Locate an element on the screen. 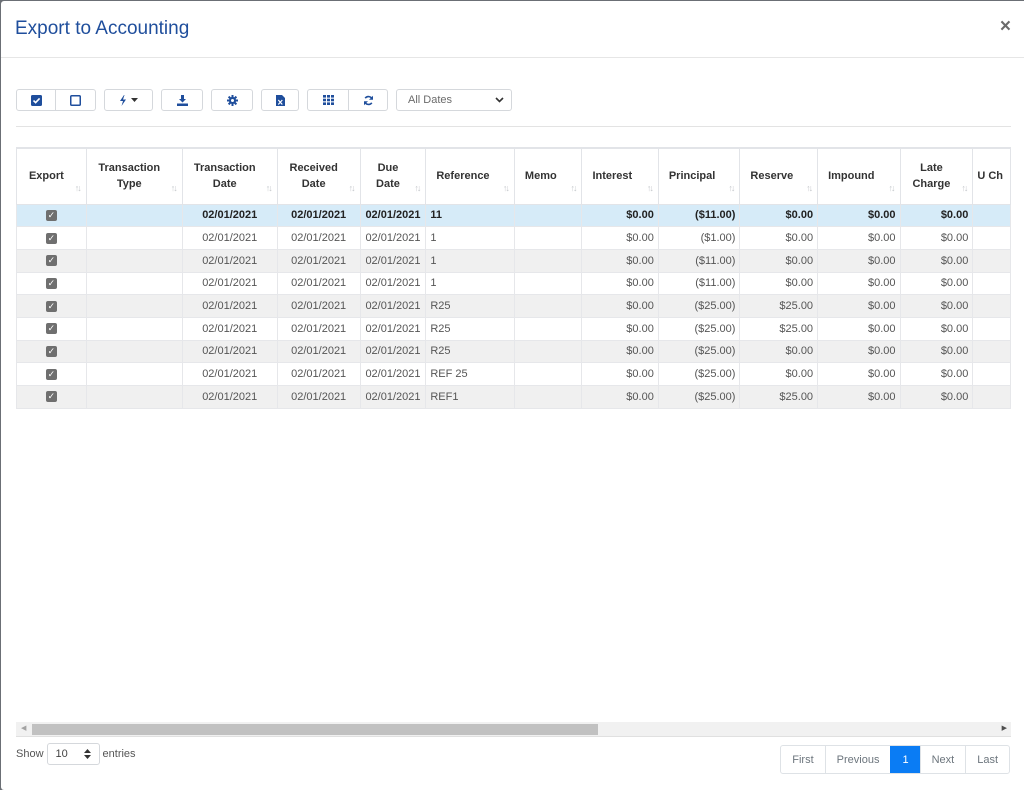 Image resolution: width=1024 pixels, height=790 pixels. column-header: Impound ↑↓ is located at coordinates (859, 176).